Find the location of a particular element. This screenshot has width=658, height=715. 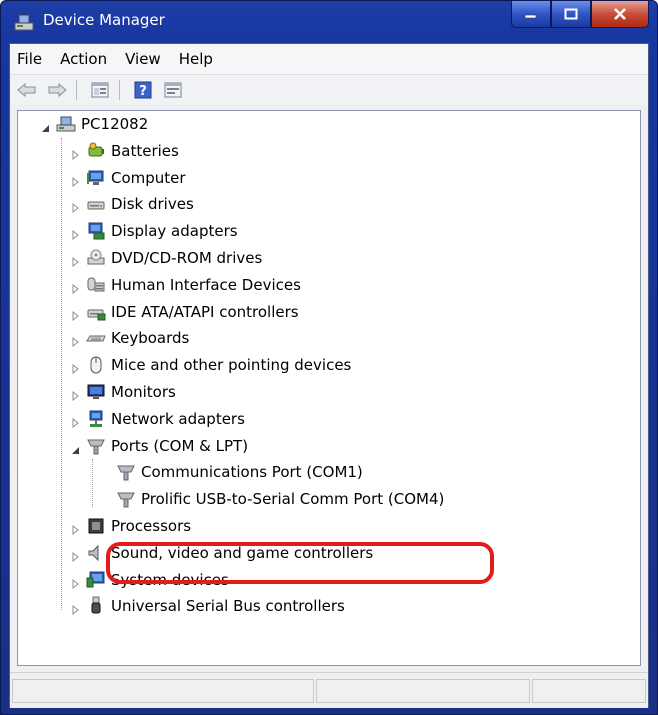

tree-item-usb: Universal Serial Bus controllers is located at coordinates (208, 606).